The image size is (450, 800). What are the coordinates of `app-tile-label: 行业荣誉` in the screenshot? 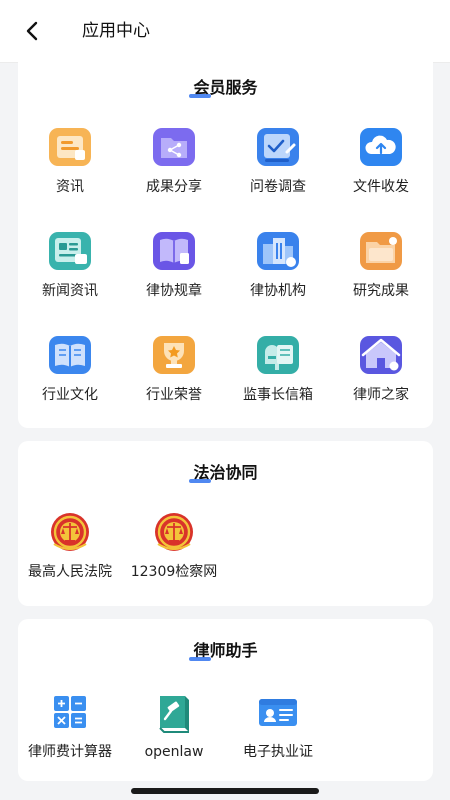 It's located at (174, 395).